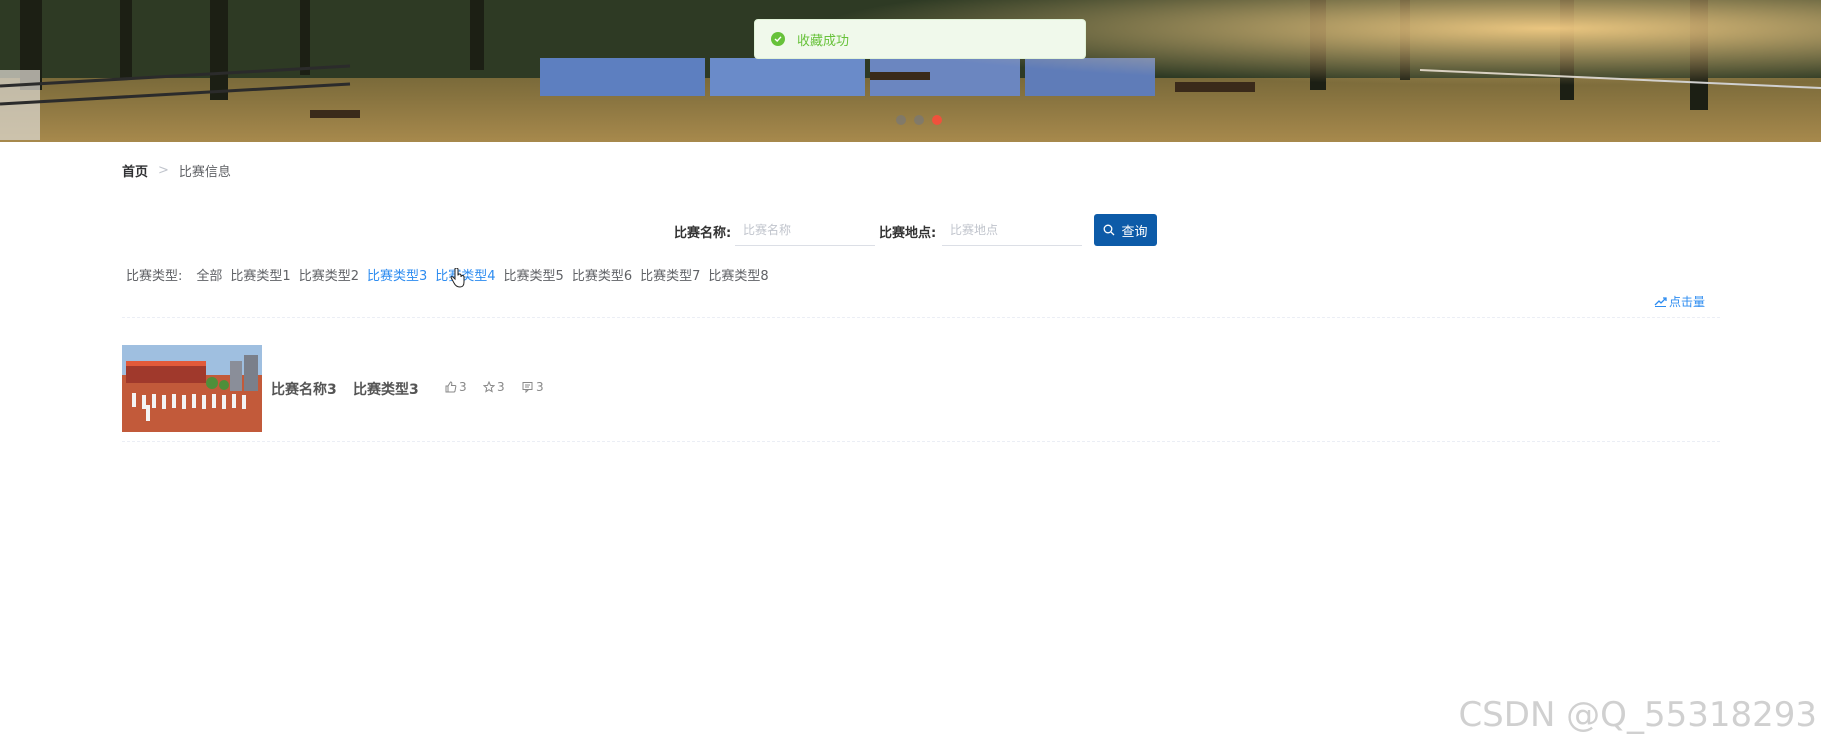 The height and width of the screenshot is (745, 1821). Describe the element at coordinates (823, 41) in the screenshot. I see `toast-message: 收藏成功` at that location.